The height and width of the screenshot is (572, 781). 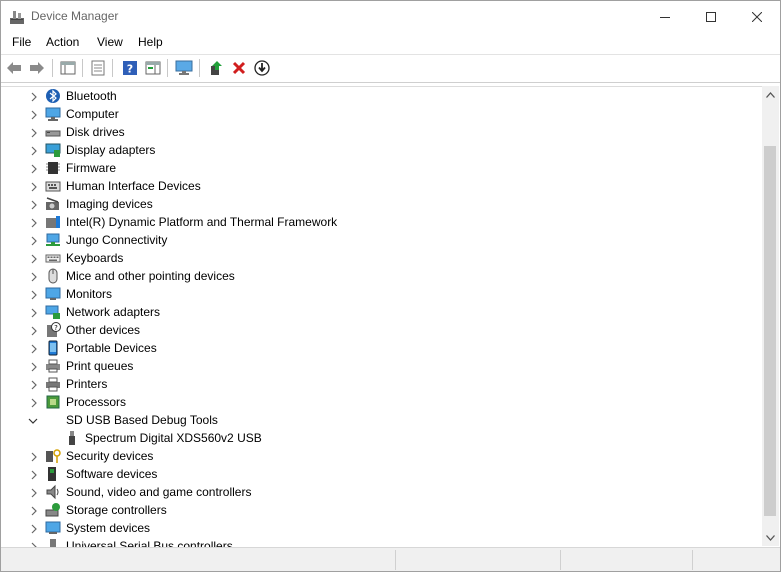 What do you see at coordinates (53, 132) in the screenshot?
I see `disk-drive-icon` at bounding box center [53, 132].